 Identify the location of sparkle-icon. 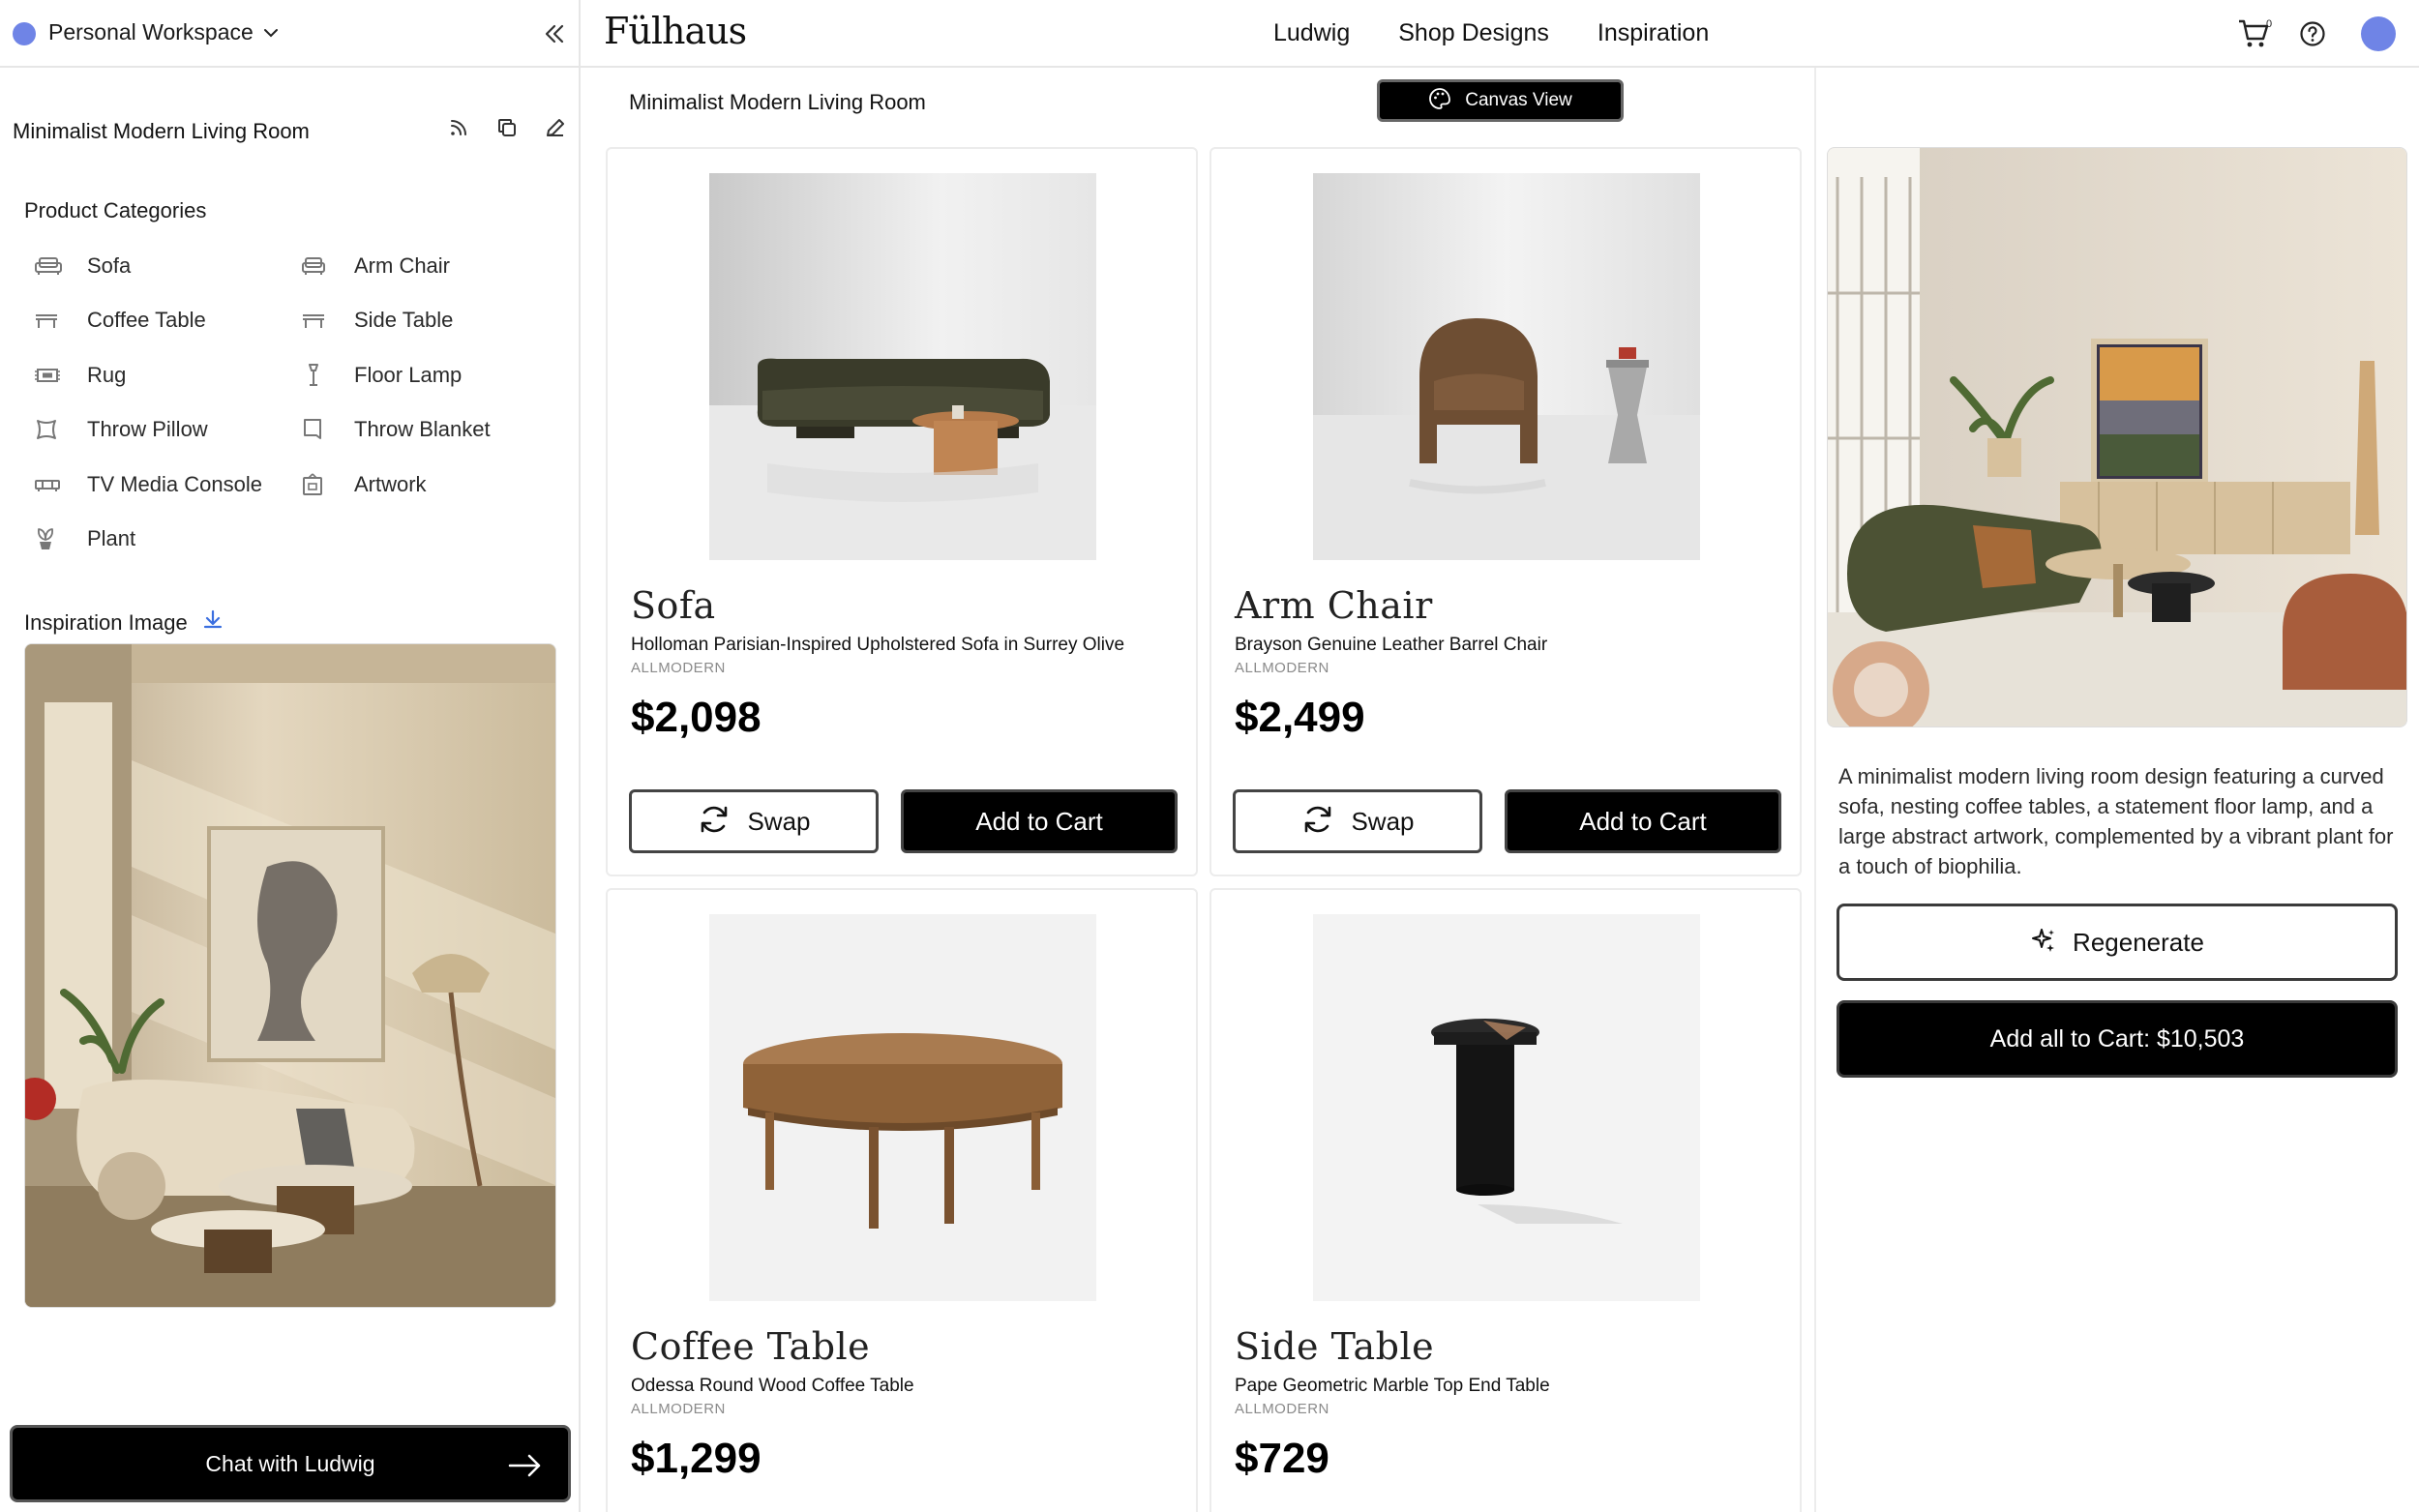
(2044, 943).